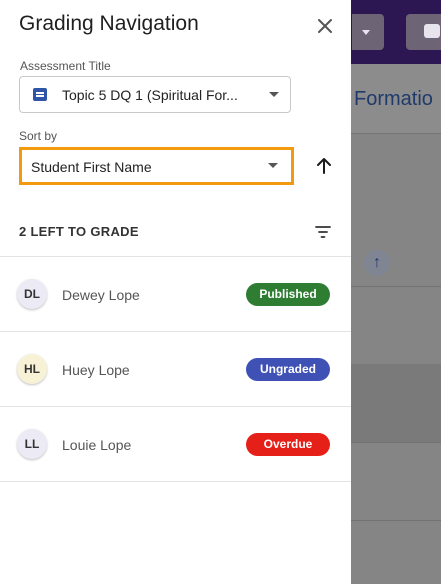  Describe the element at coordinates (393, 99) in the screenshot. I see `background-page-title: Formatio` at that location.